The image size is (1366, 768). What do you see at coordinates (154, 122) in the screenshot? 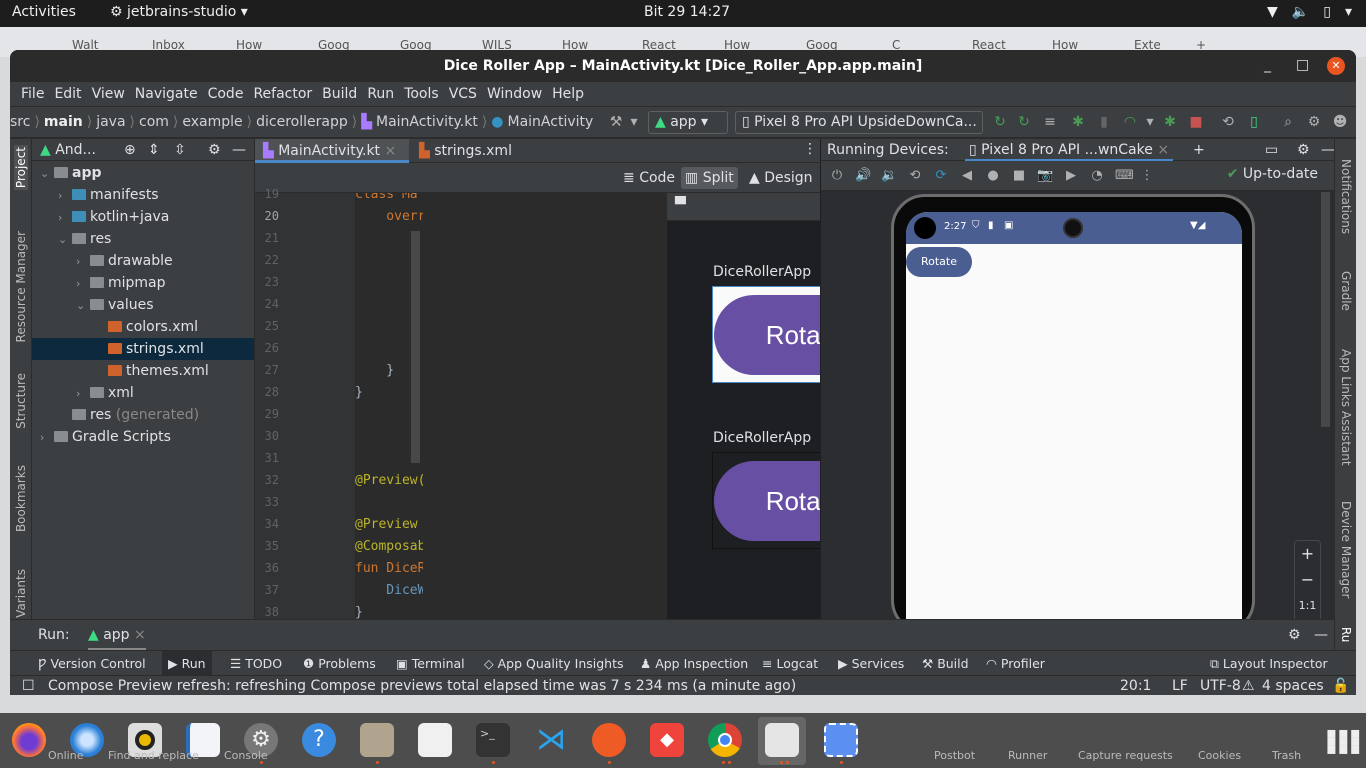
I see `breadcrumb-item: com` at bounding box center [154, 122].